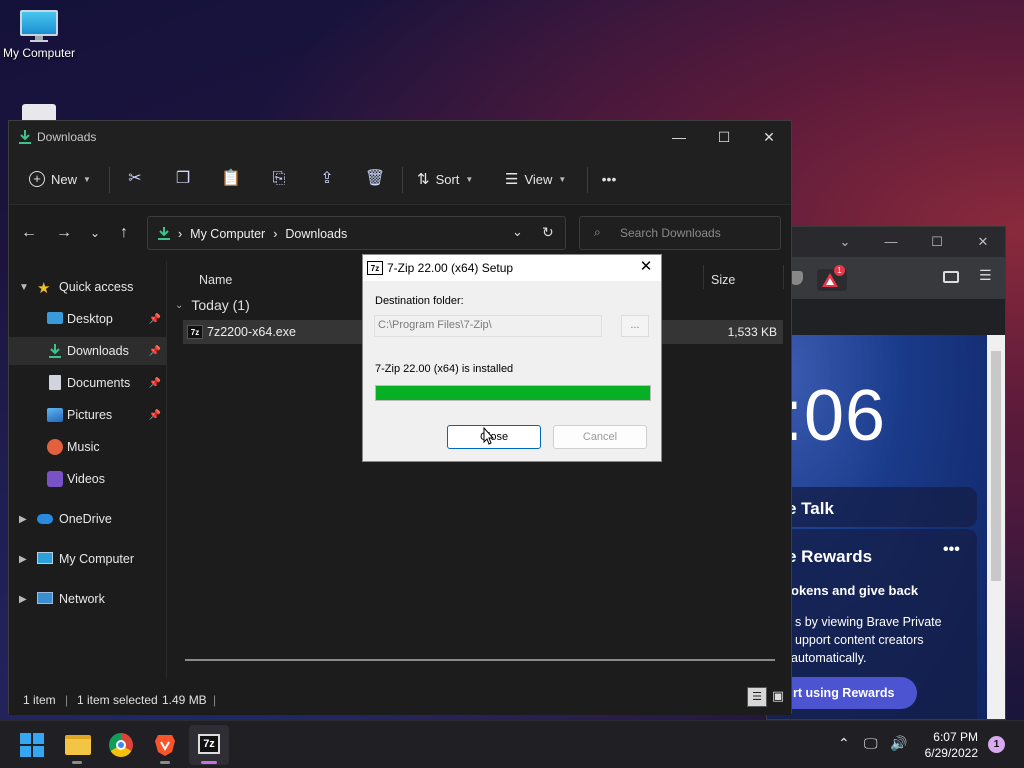 The image size is (1024, 768). I want to click on brave-talk-card: e Talk, so click(872, 507).